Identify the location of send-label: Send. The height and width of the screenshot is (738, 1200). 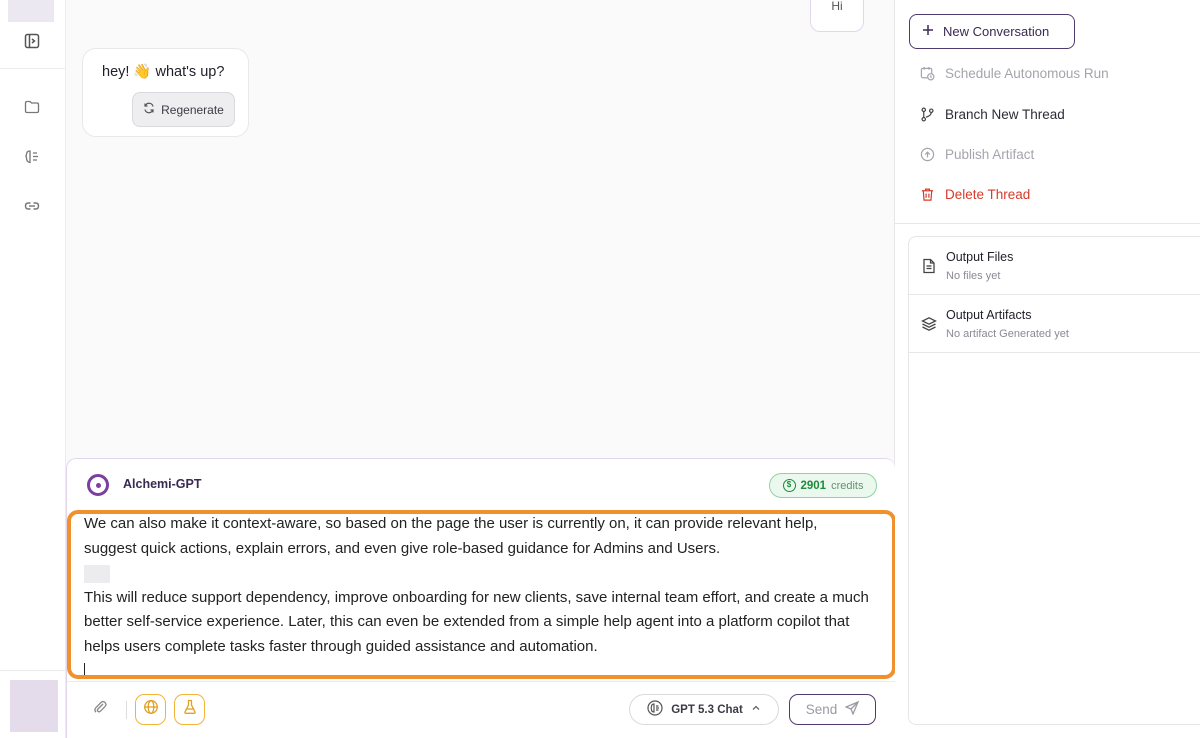
(821, 709).